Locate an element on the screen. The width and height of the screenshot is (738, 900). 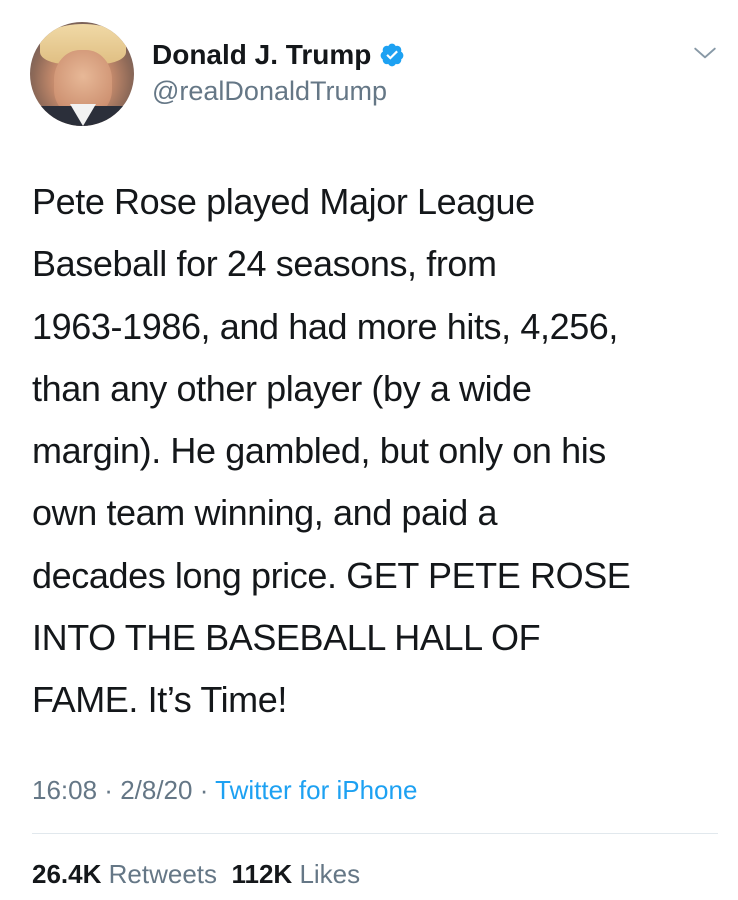
author-name-row: Donald J. Trump is located at coordinates (278, 55).